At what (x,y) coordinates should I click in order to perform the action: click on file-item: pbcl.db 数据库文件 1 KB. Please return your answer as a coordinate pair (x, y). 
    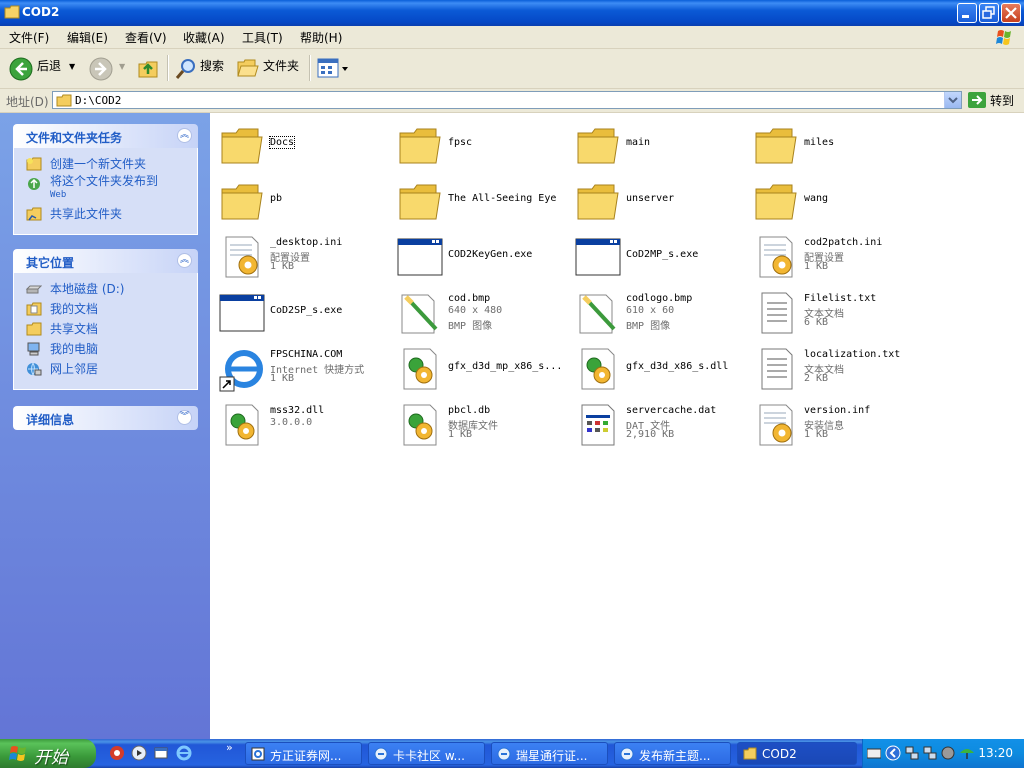
    Looking at the image, I should click on (481, 423).